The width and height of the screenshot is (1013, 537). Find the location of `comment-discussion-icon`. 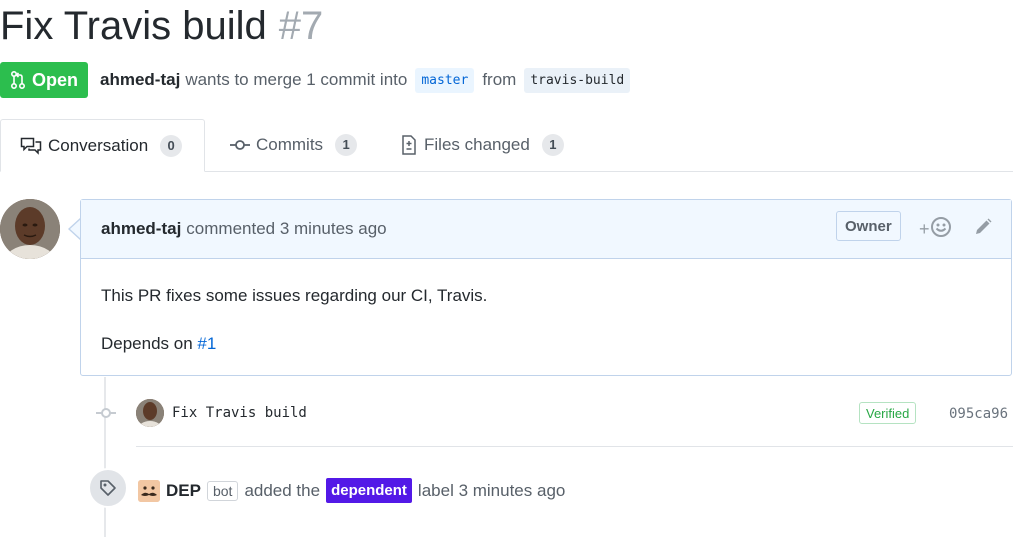

comment-discussion-icon is located at coordinates (31, 146).